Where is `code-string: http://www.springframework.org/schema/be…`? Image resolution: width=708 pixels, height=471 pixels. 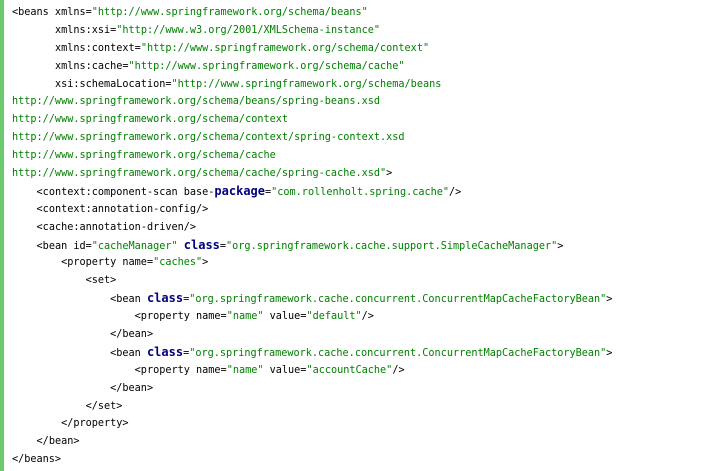
code-string: http://www.springframework.org/schema/be… is located at coordinates (196, 102).